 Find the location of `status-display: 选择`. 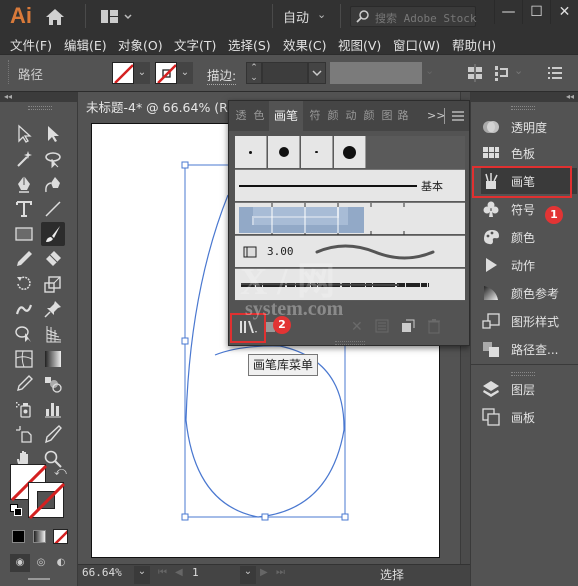

status-display: 选择 is located at coordinates (392, 574).